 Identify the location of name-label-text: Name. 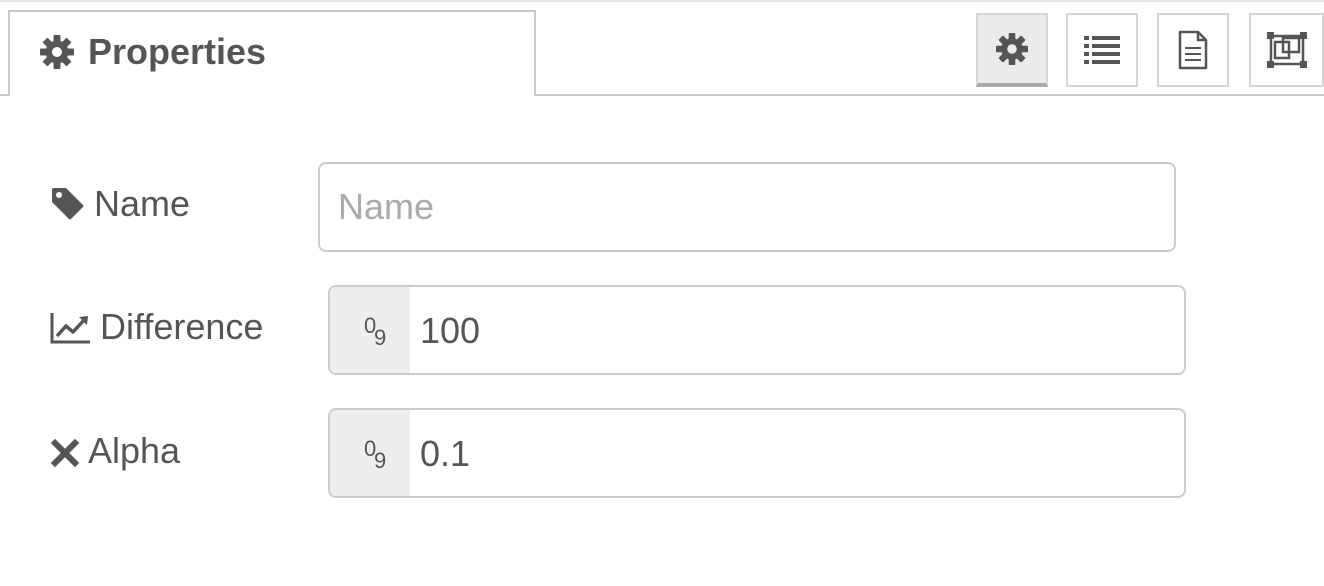
(142, 203).